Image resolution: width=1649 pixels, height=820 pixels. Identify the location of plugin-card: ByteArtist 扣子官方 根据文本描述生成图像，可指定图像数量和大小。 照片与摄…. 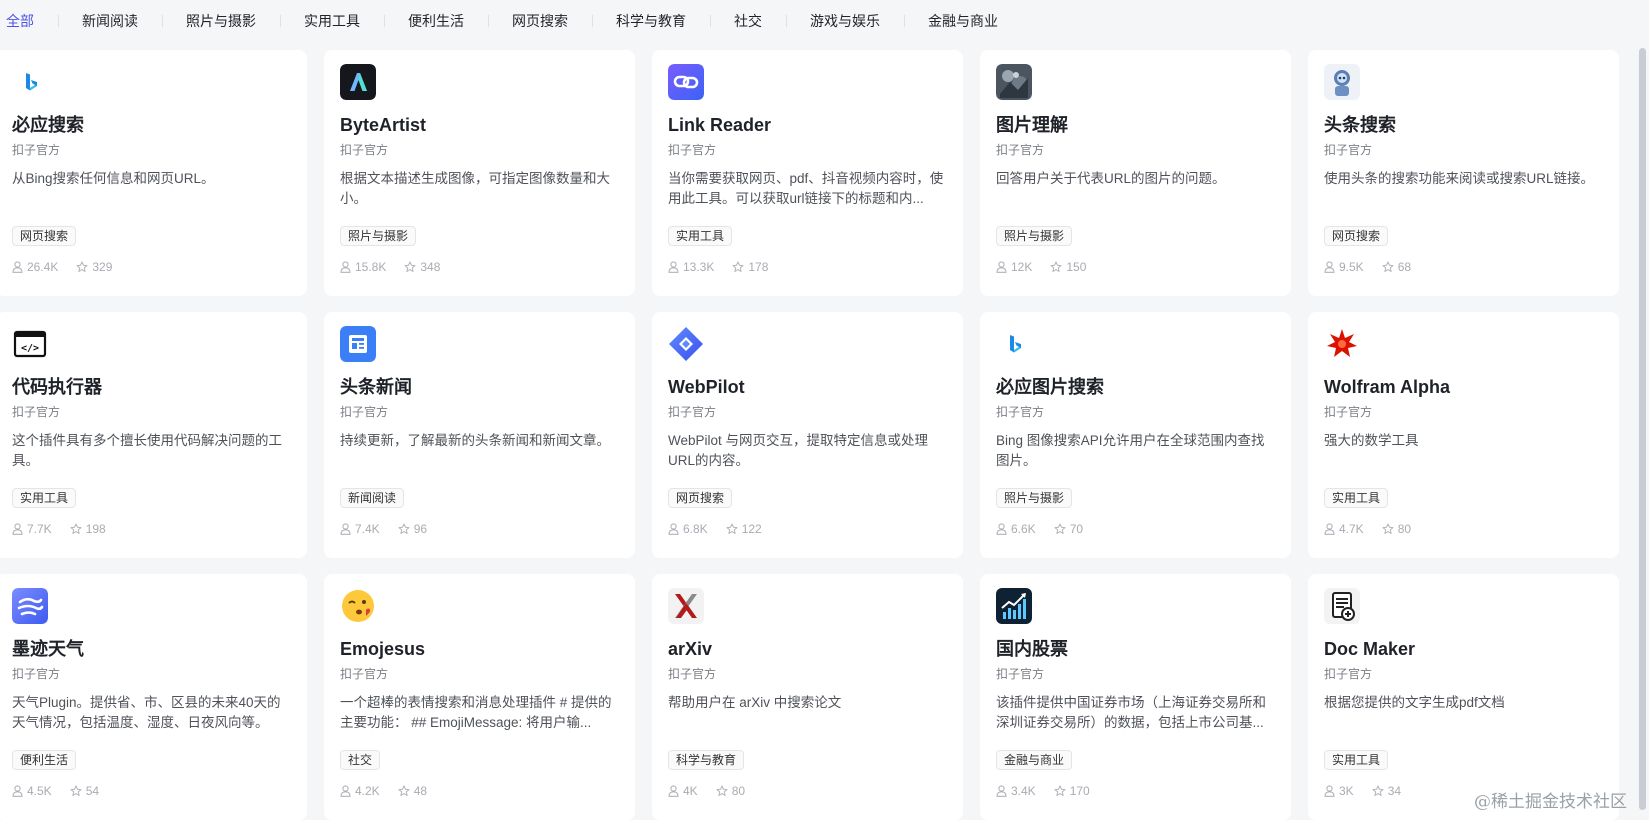
(479, 173).